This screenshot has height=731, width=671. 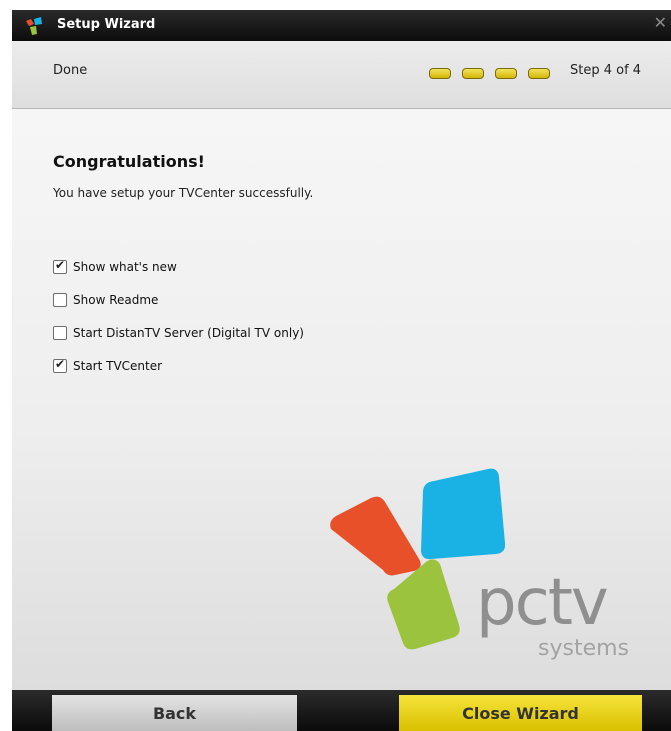 I want to click on option-label: Show what's new, so click(x=125, y=267).